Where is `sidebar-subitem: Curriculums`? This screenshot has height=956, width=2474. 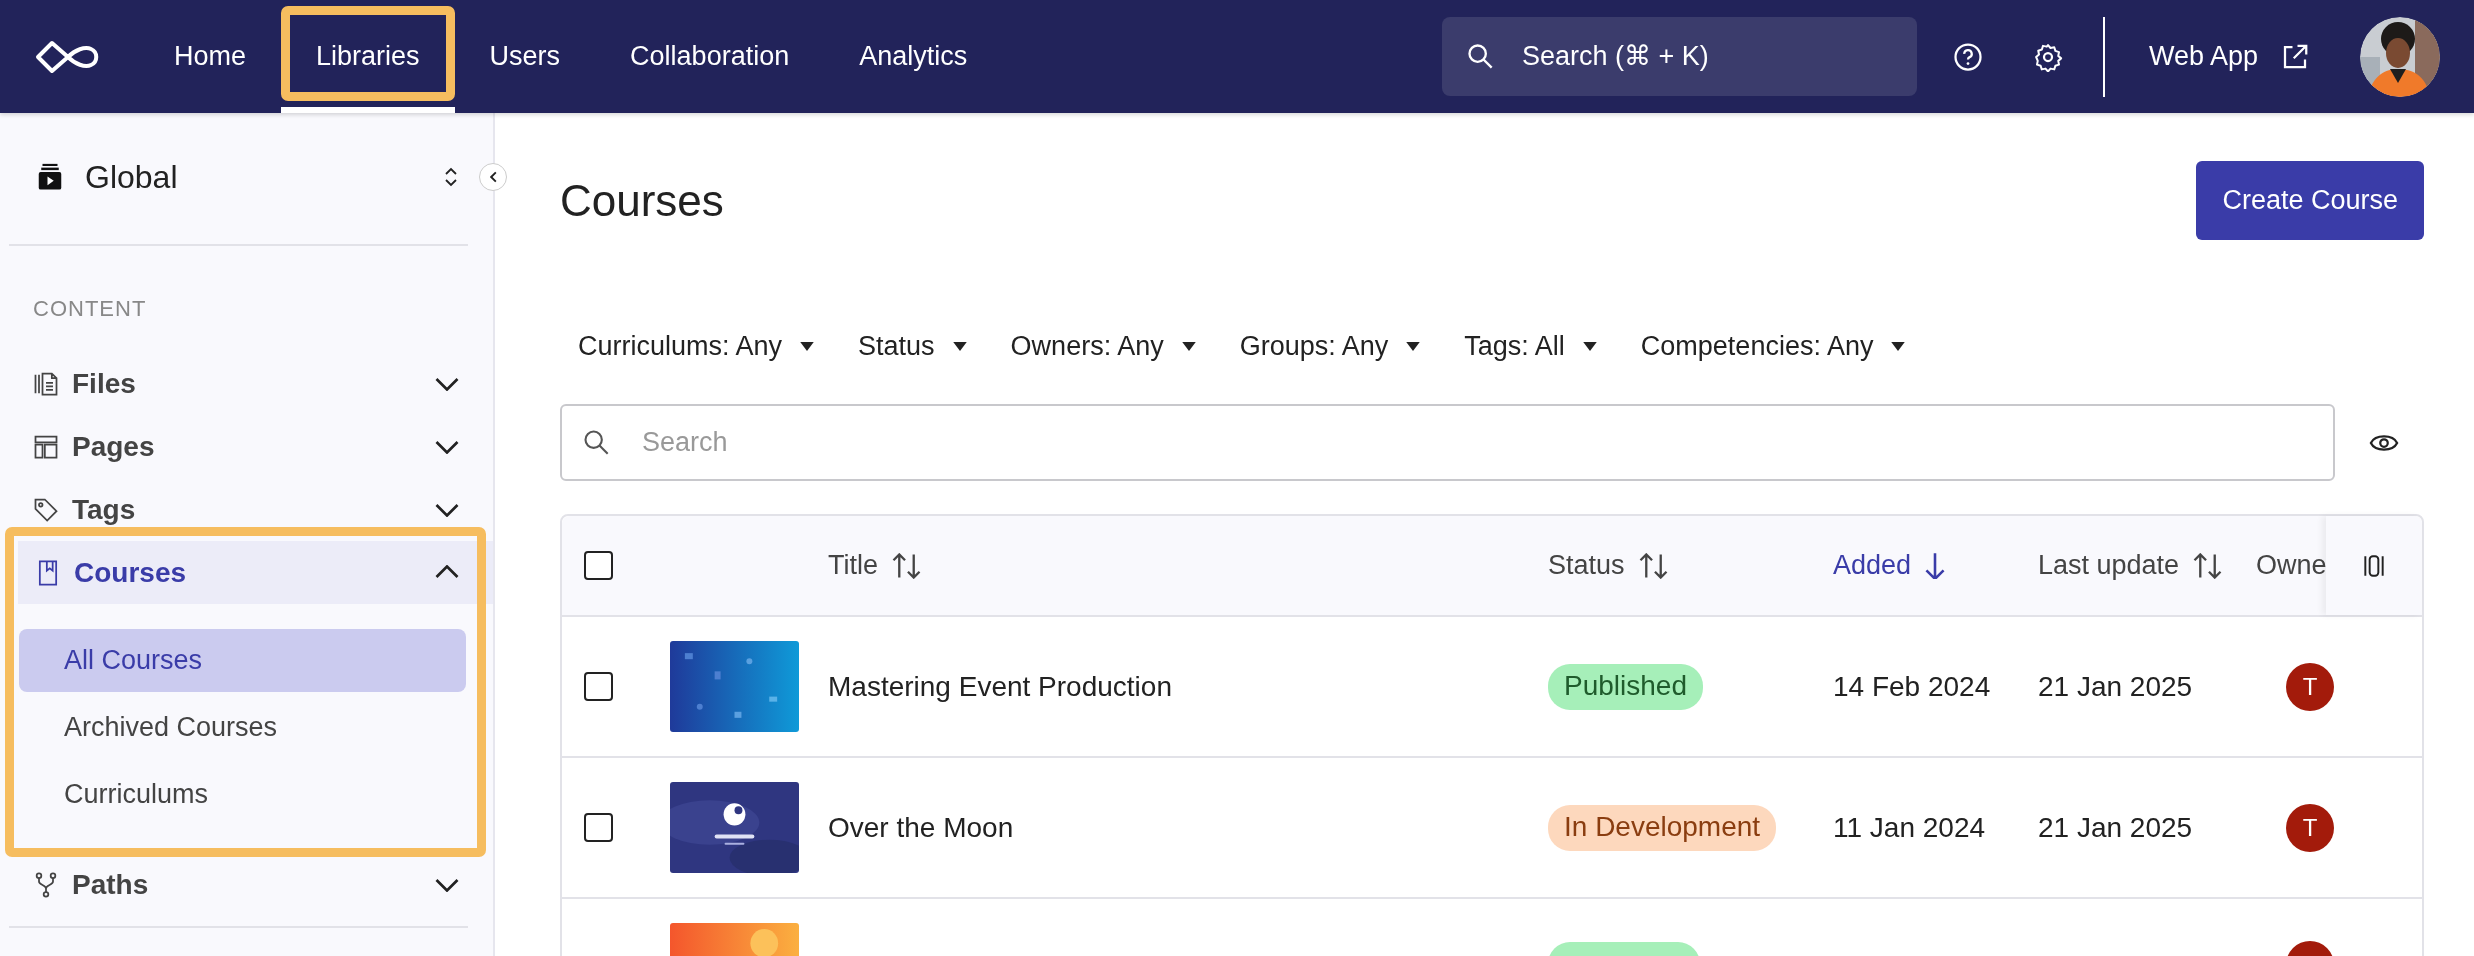
sidebar-subitem: Curriculums is located at coordinates (242, 794).